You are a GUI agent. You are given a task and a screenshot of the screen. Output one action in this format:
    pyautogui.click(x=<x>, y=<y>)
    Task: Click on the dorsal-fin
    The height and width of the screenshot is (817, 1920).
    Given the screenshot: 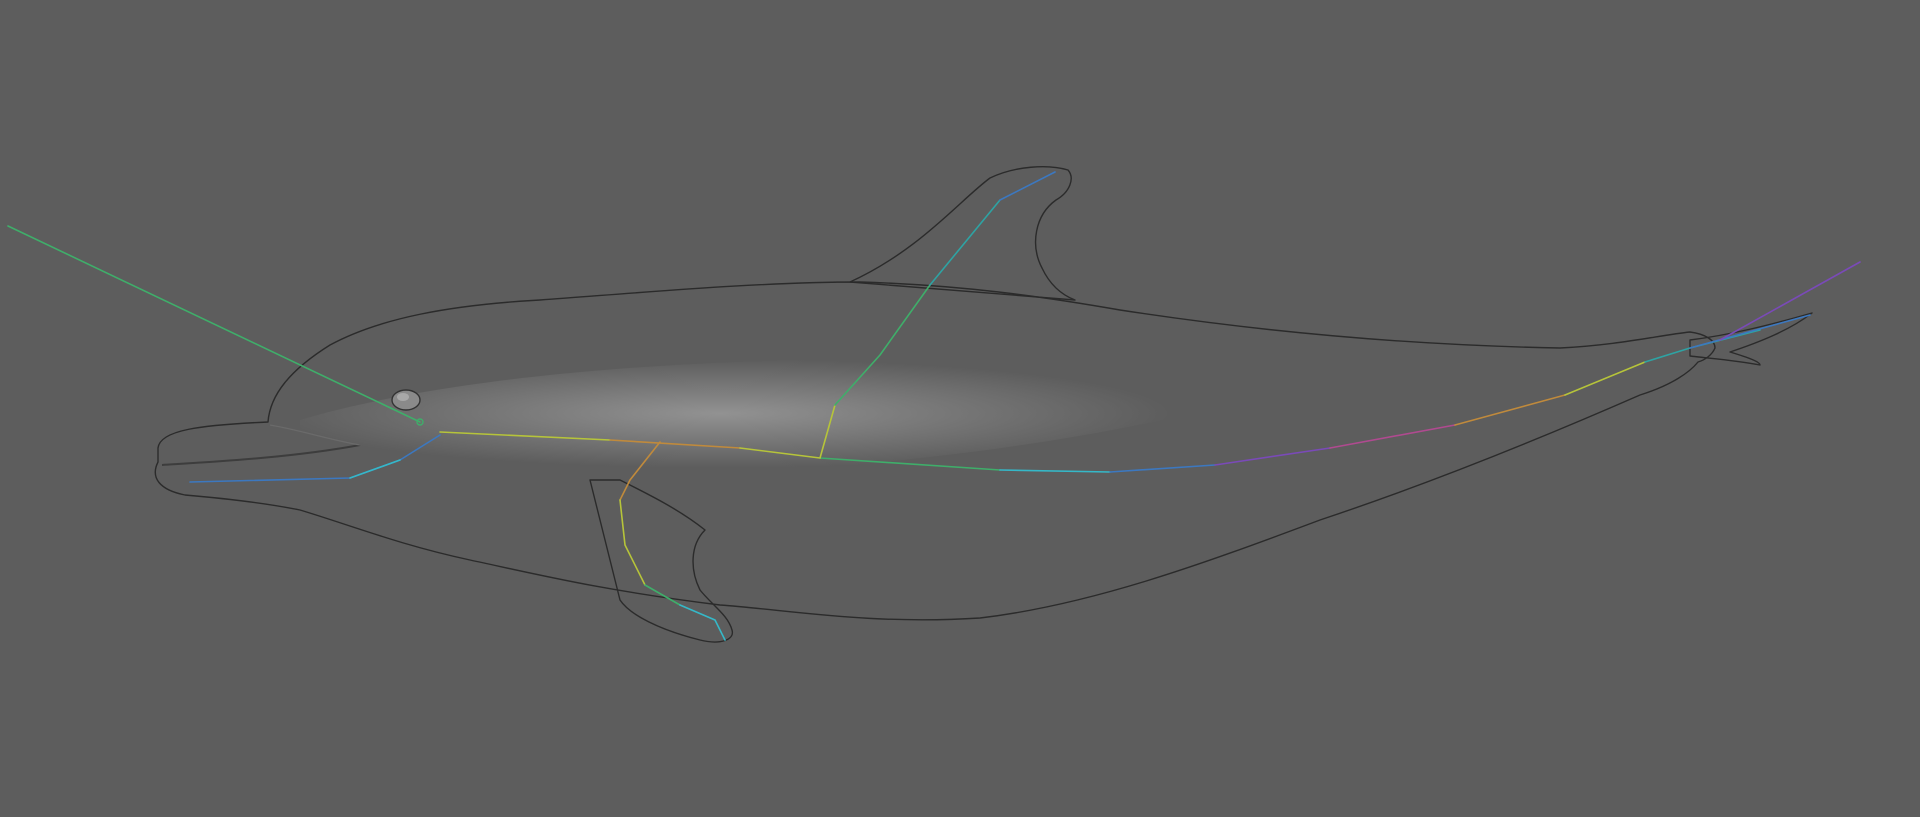 What is the action you would take?
    pyautogui.click(x=962, y=233)
    